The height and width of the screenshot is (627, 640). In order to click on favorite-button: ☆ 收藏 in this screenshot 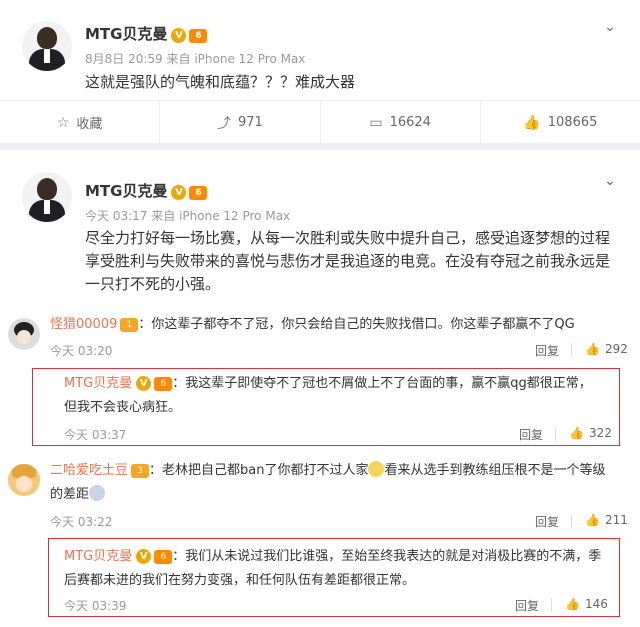, I will do `click(80, 122)`.